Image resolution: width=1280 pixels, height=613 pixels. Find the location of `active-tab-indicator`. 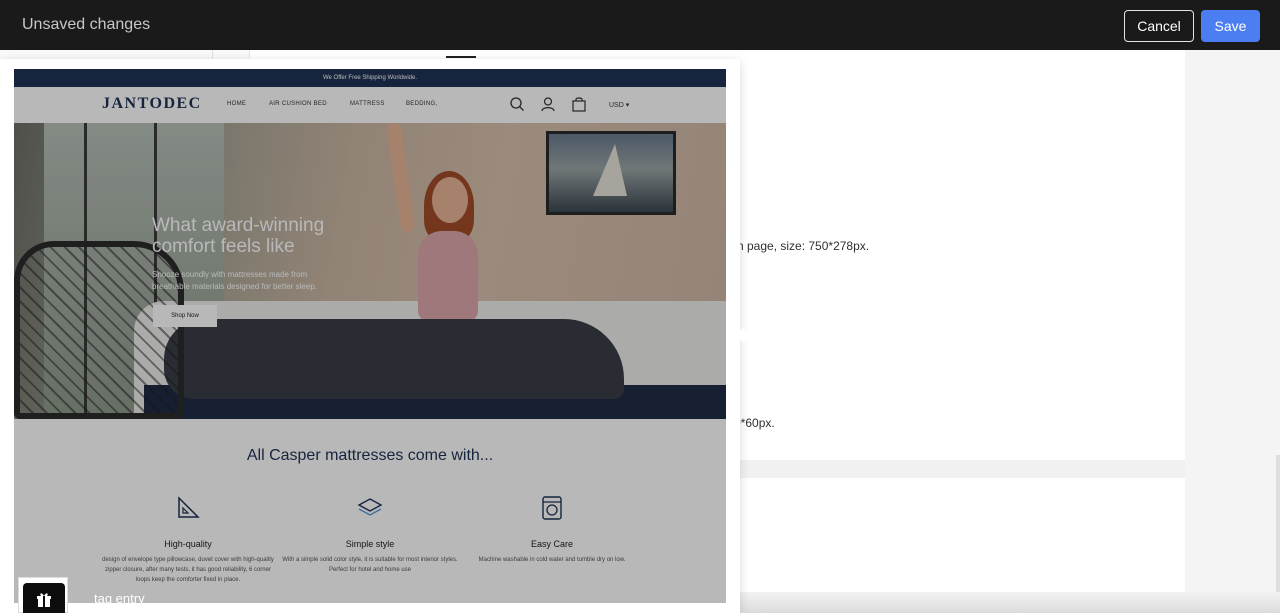

active-tab-indicator is located at coordinates (461, 57).